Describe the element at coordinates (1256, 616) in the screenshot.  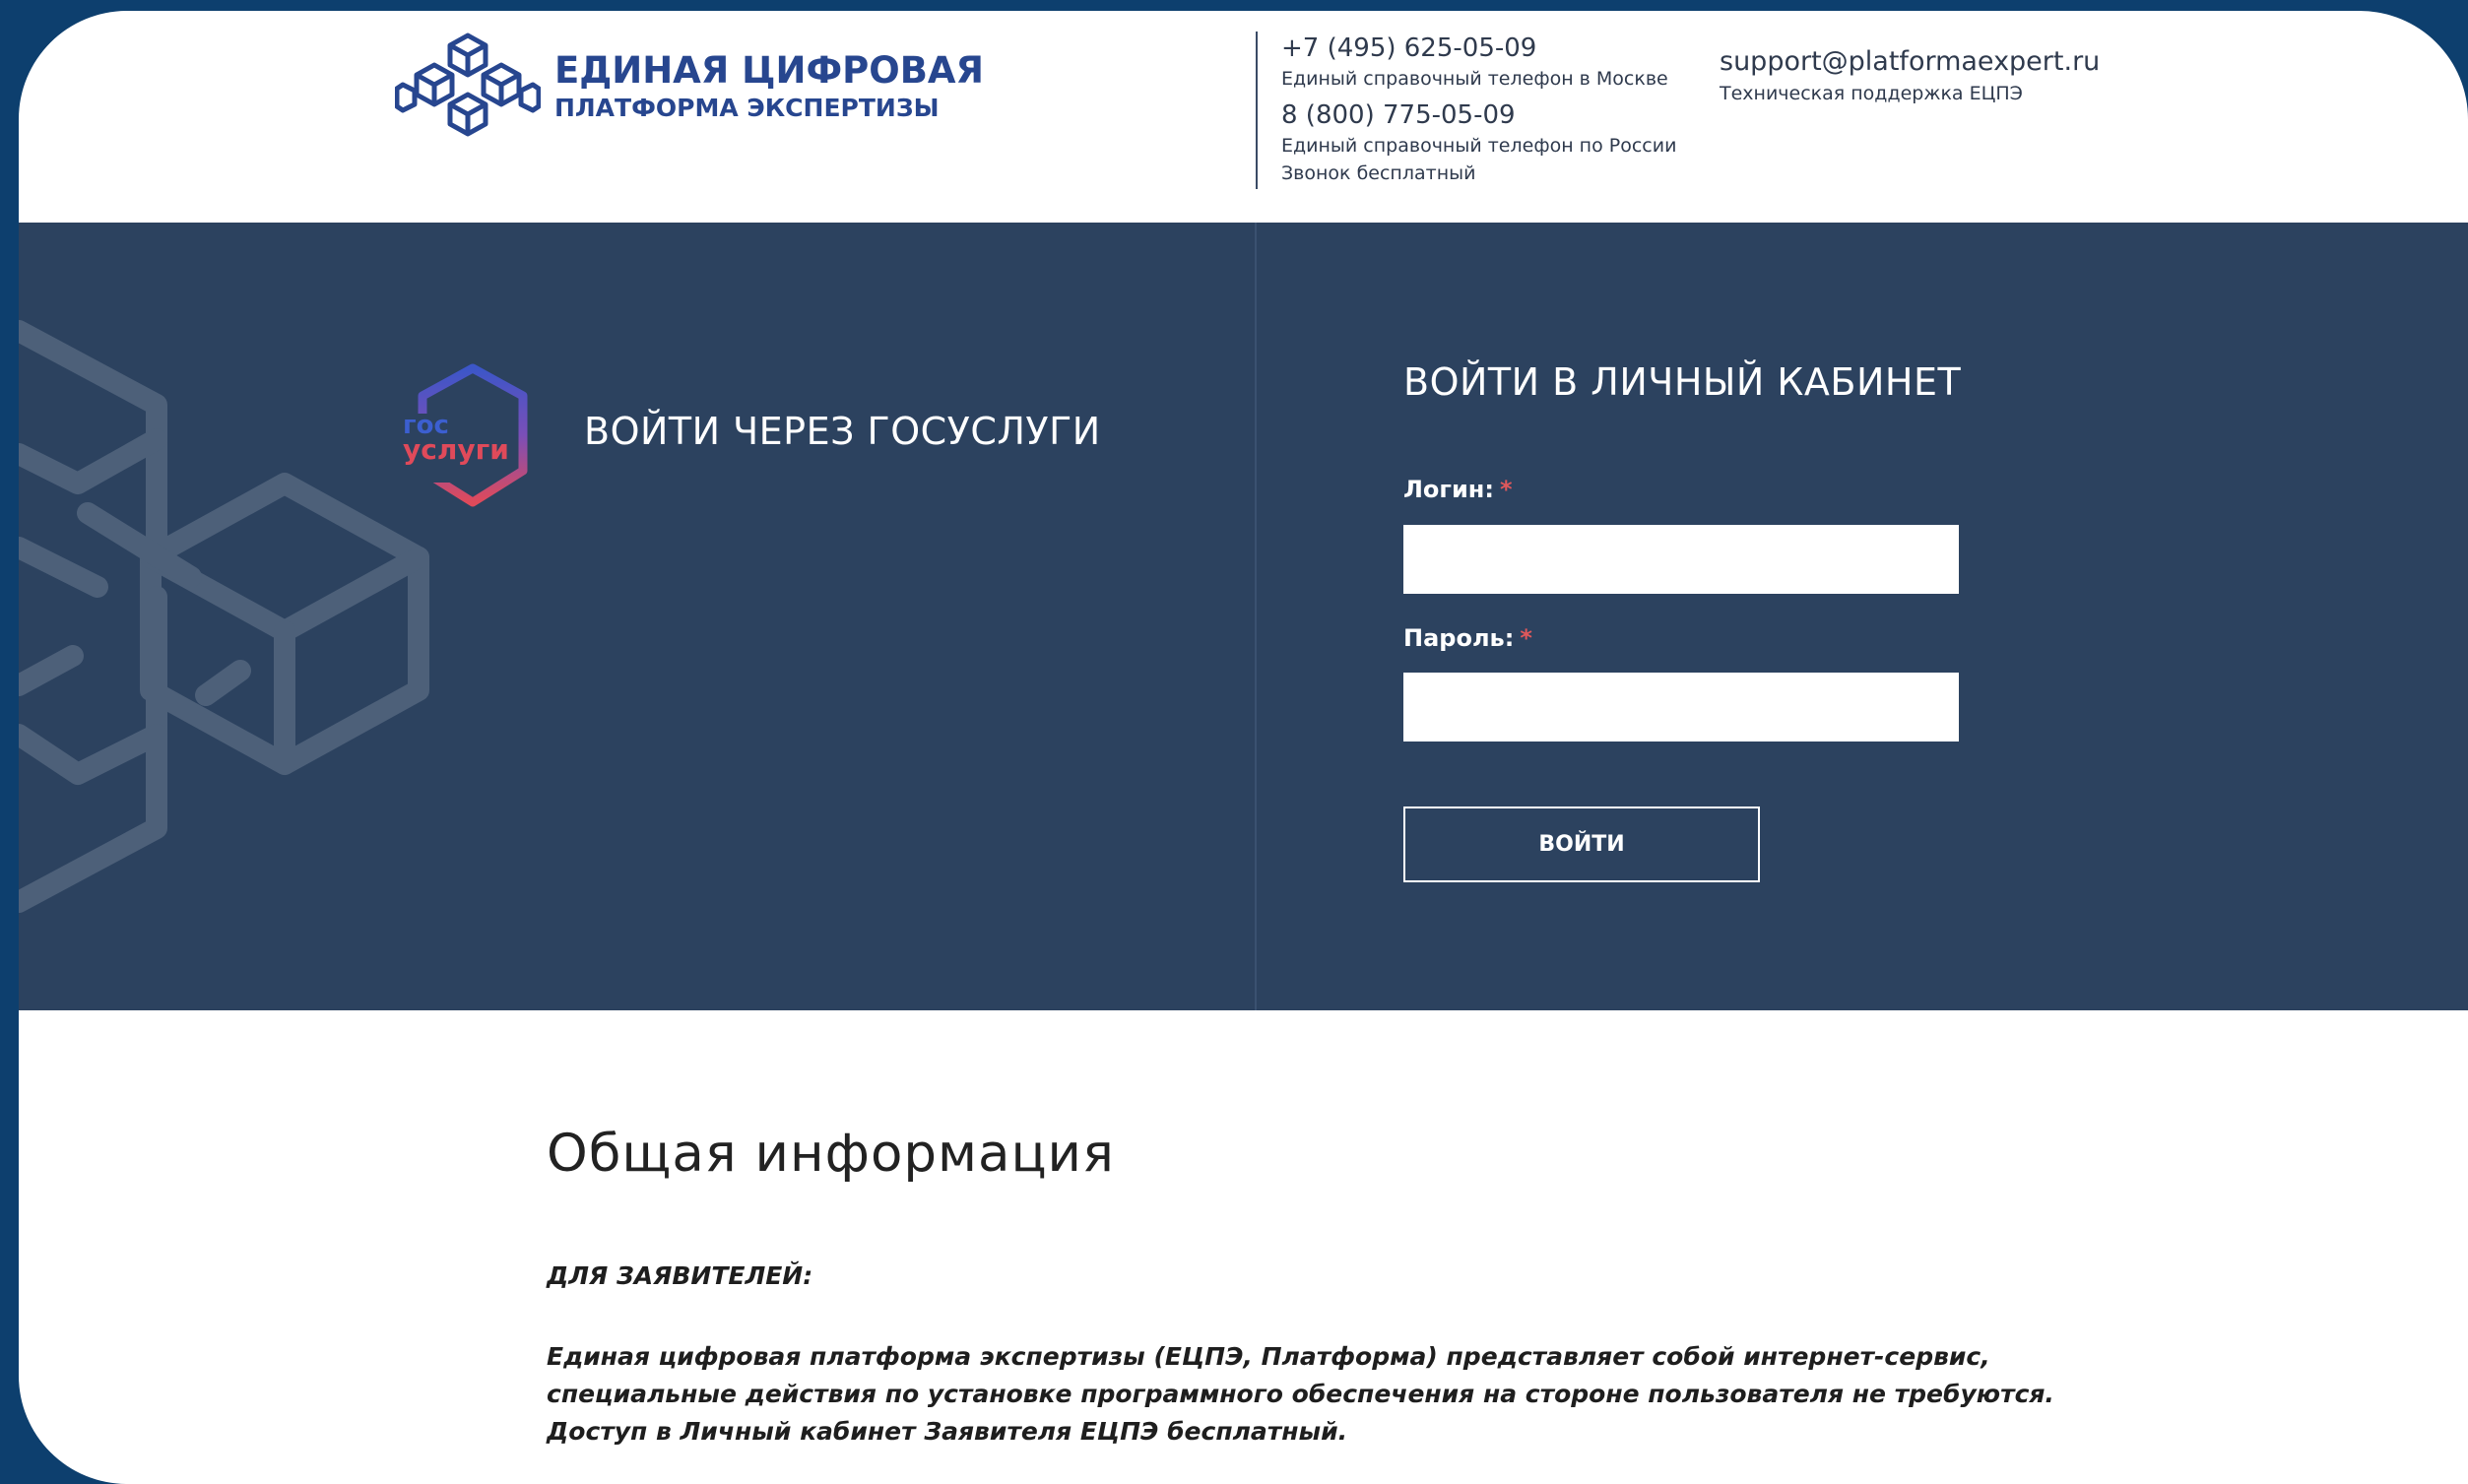
I see `band-divider` at that location.